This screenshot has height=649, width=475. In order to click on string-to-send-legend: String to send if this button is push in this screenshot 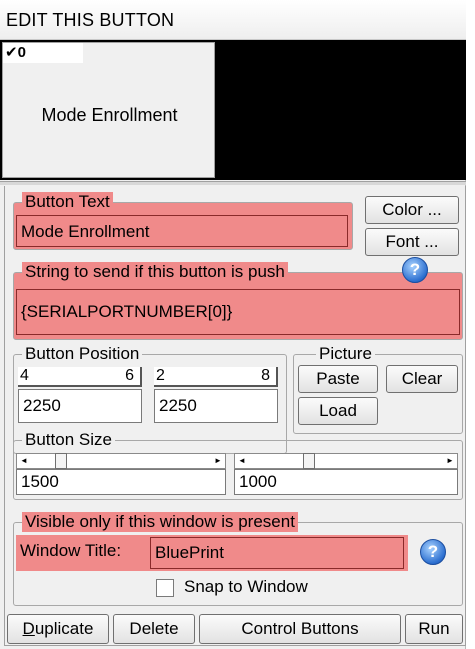, I will do `click(155, 272)`.